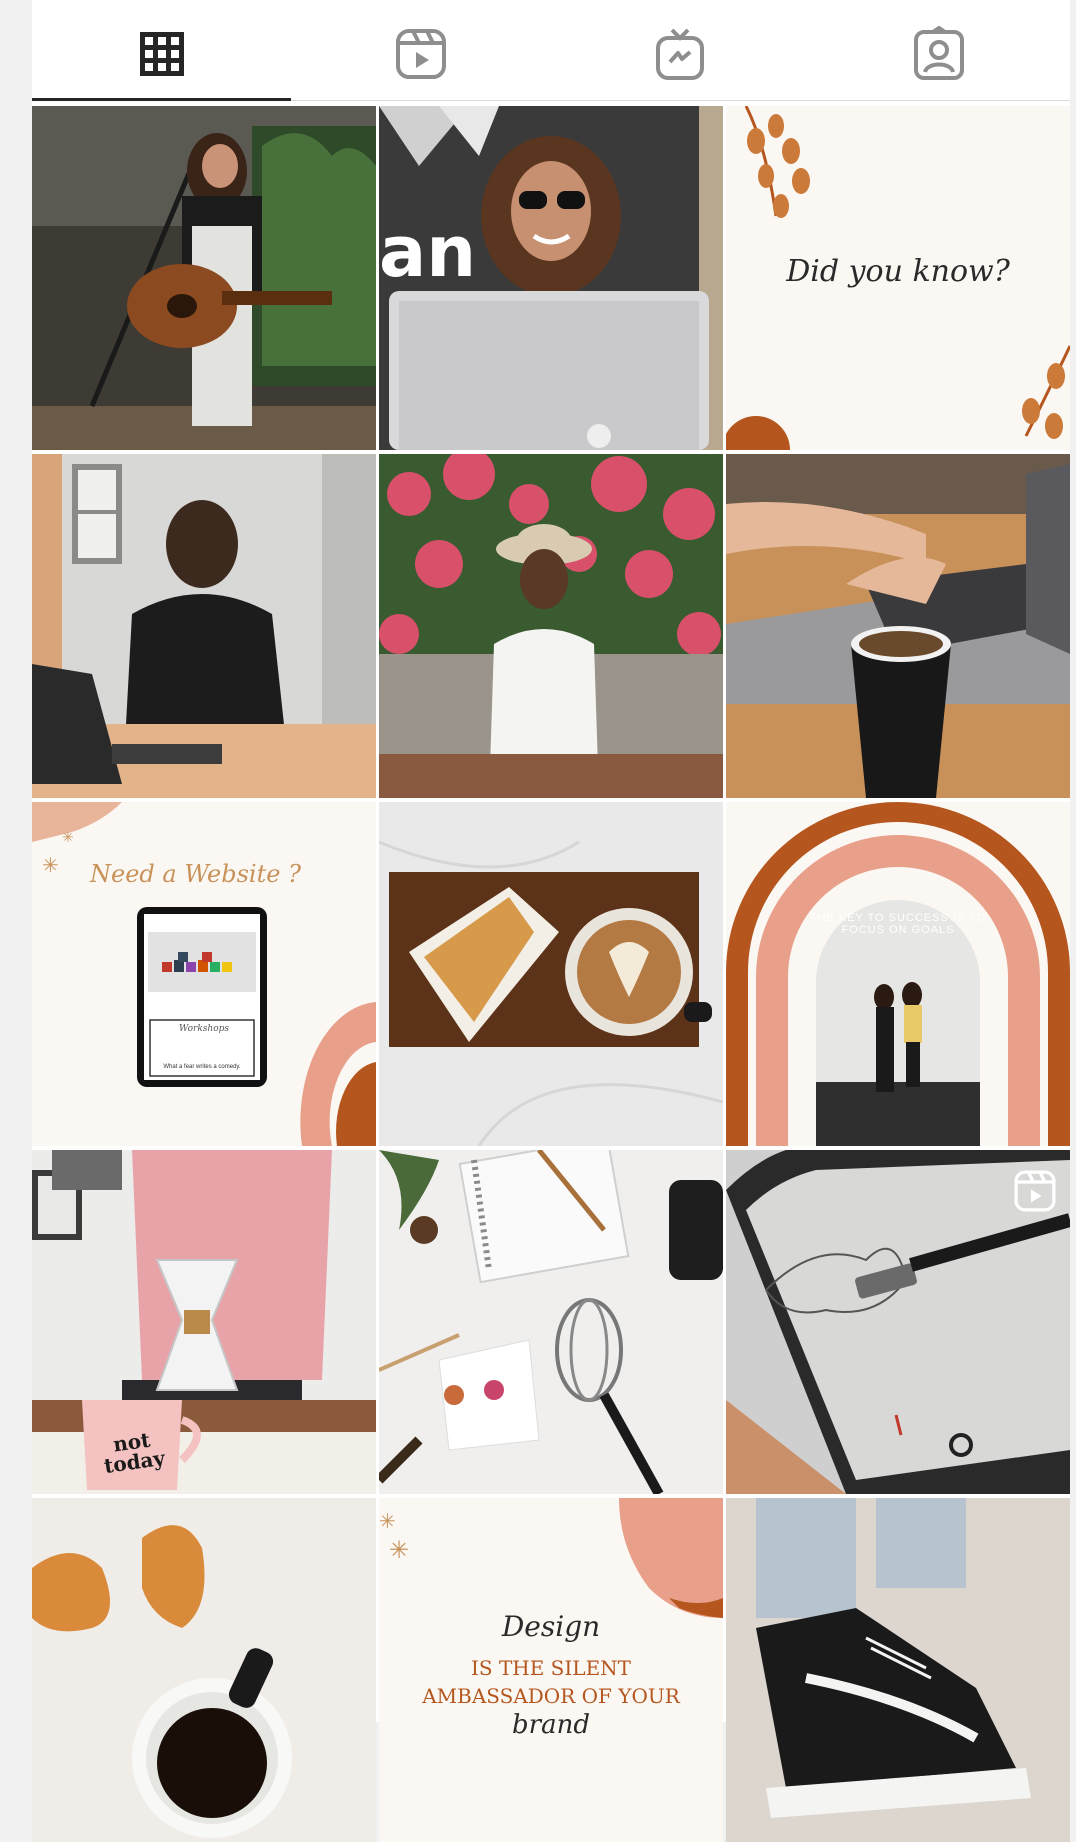 The height and width of the screenshot is (1842, 1076). I want to click on post-tile-man-desk, so click(204, 626).